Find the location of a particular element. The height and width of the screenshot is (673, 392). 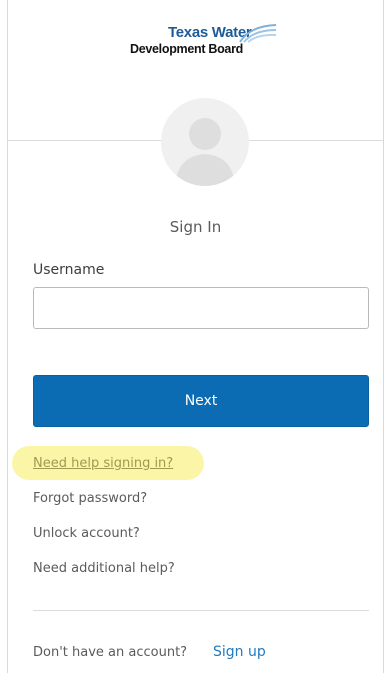

username-input is located at coordinates (201, 308).